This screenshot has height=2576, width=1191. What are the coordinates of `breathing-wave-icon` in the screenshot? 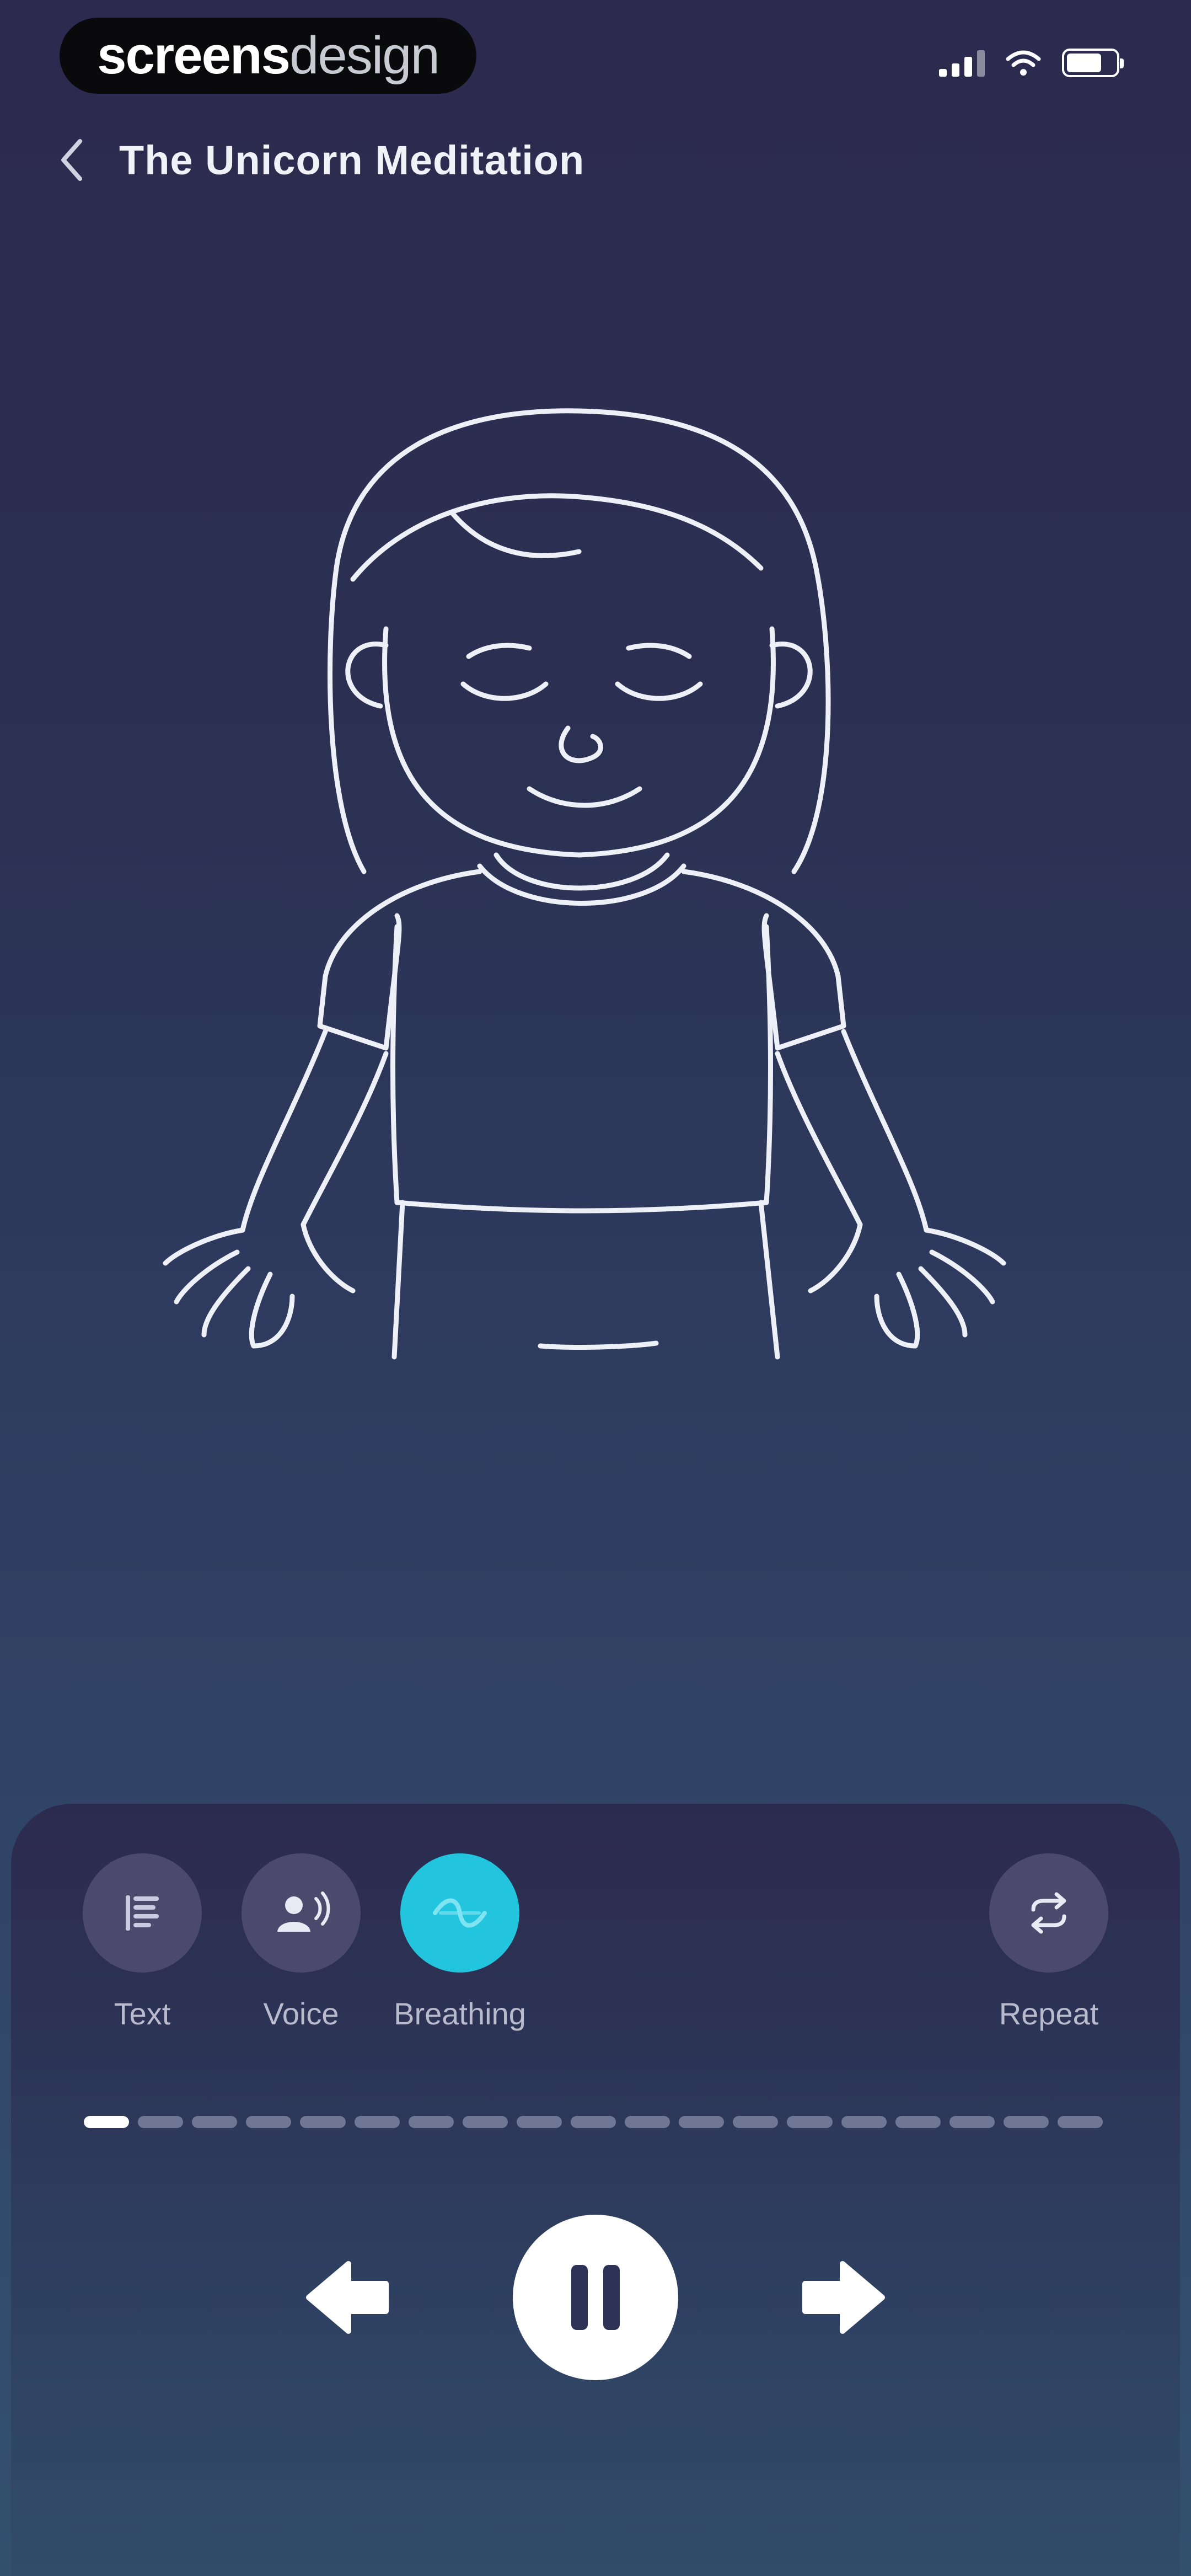 It's located at (460, 1913).